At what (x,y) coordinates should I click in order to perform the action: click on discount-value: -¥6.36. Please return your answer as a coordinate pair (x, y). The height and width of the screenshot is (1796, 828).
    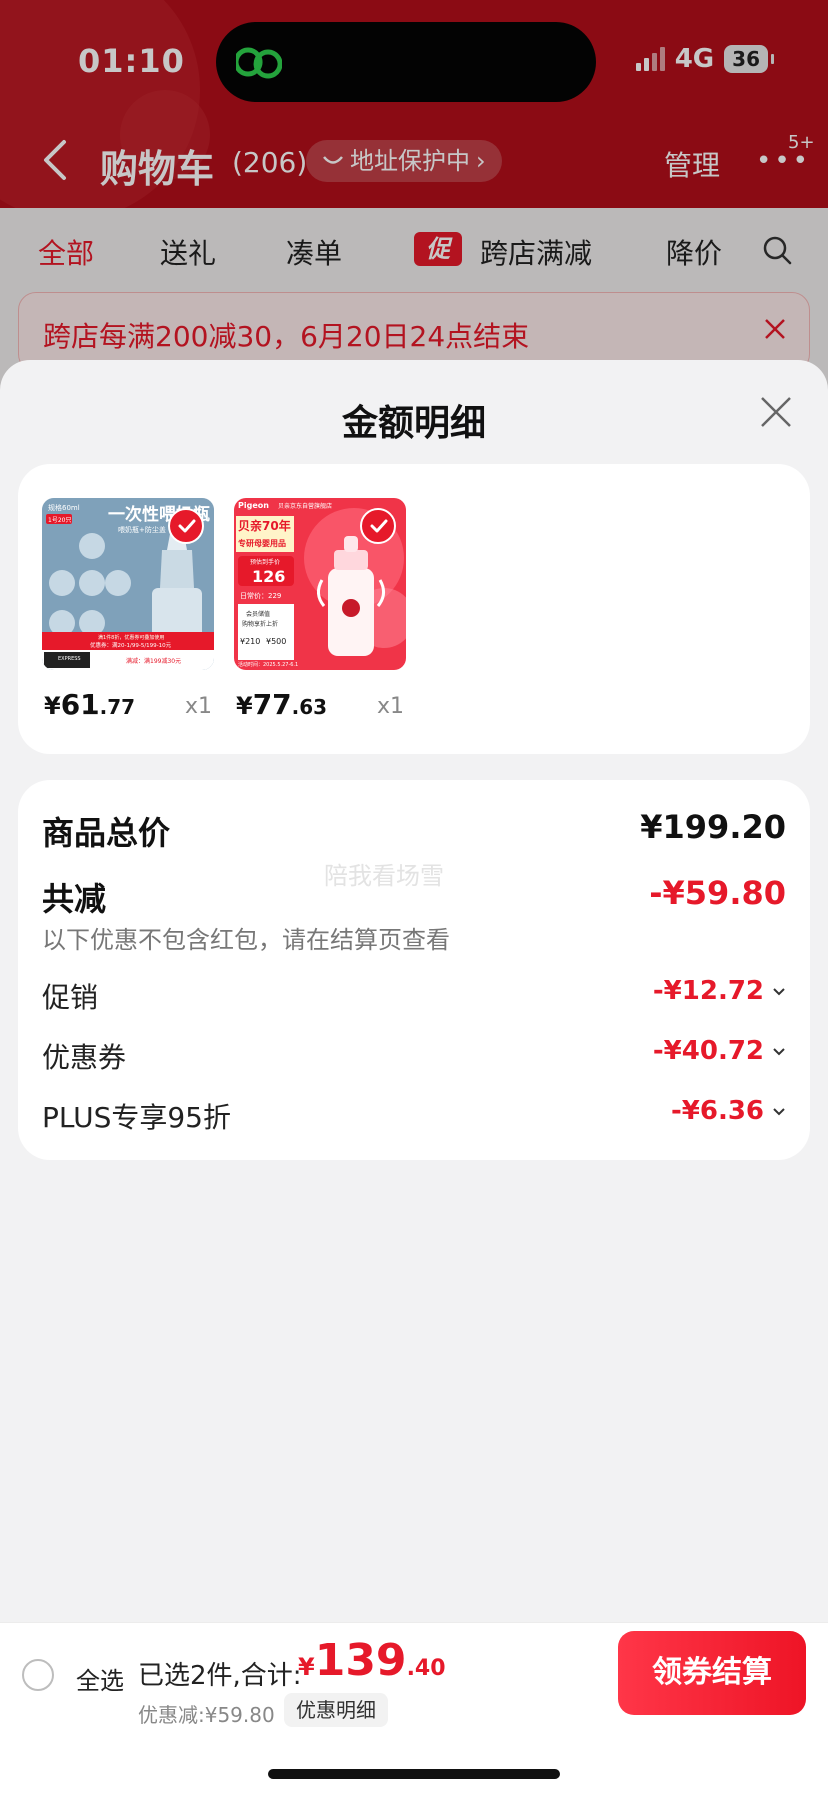
    Looking at the image, I should click on (728, 1111).